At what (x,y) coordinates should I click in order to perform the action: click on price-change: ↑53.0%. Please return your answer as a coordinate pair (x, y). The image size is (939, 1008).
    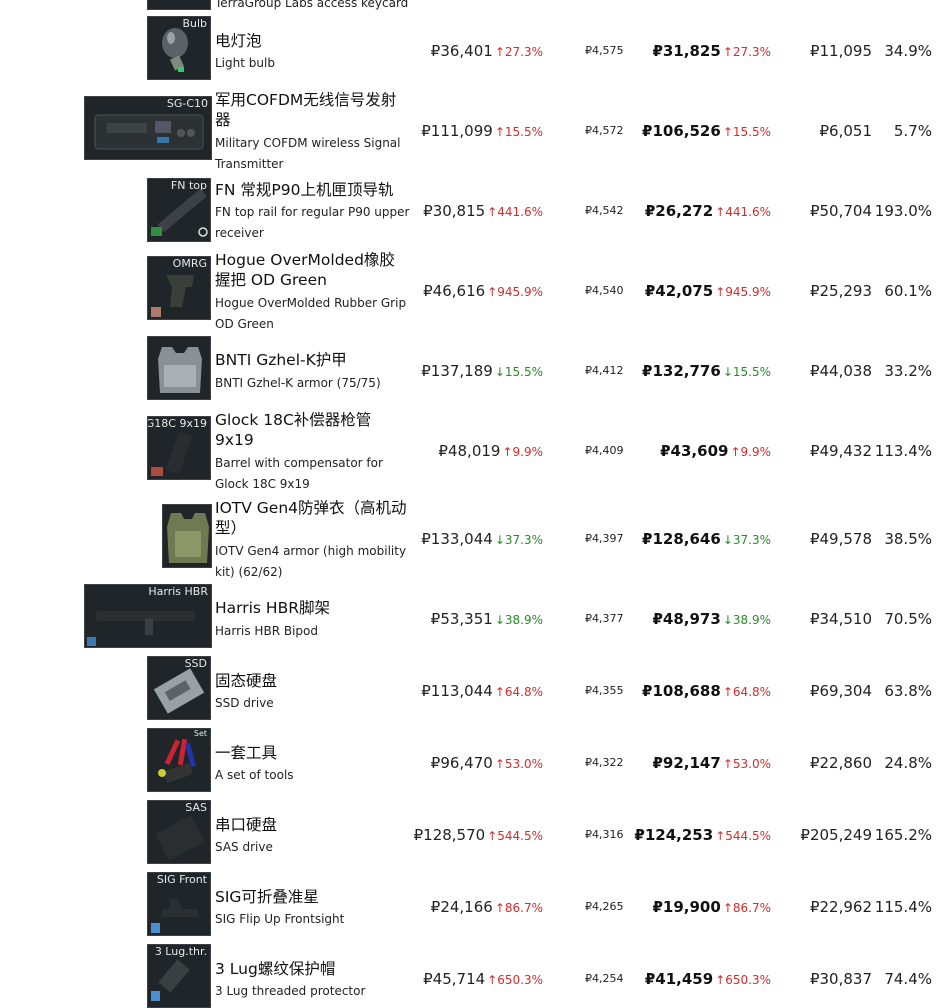
    Looking at the image, I should click on (518, 764).